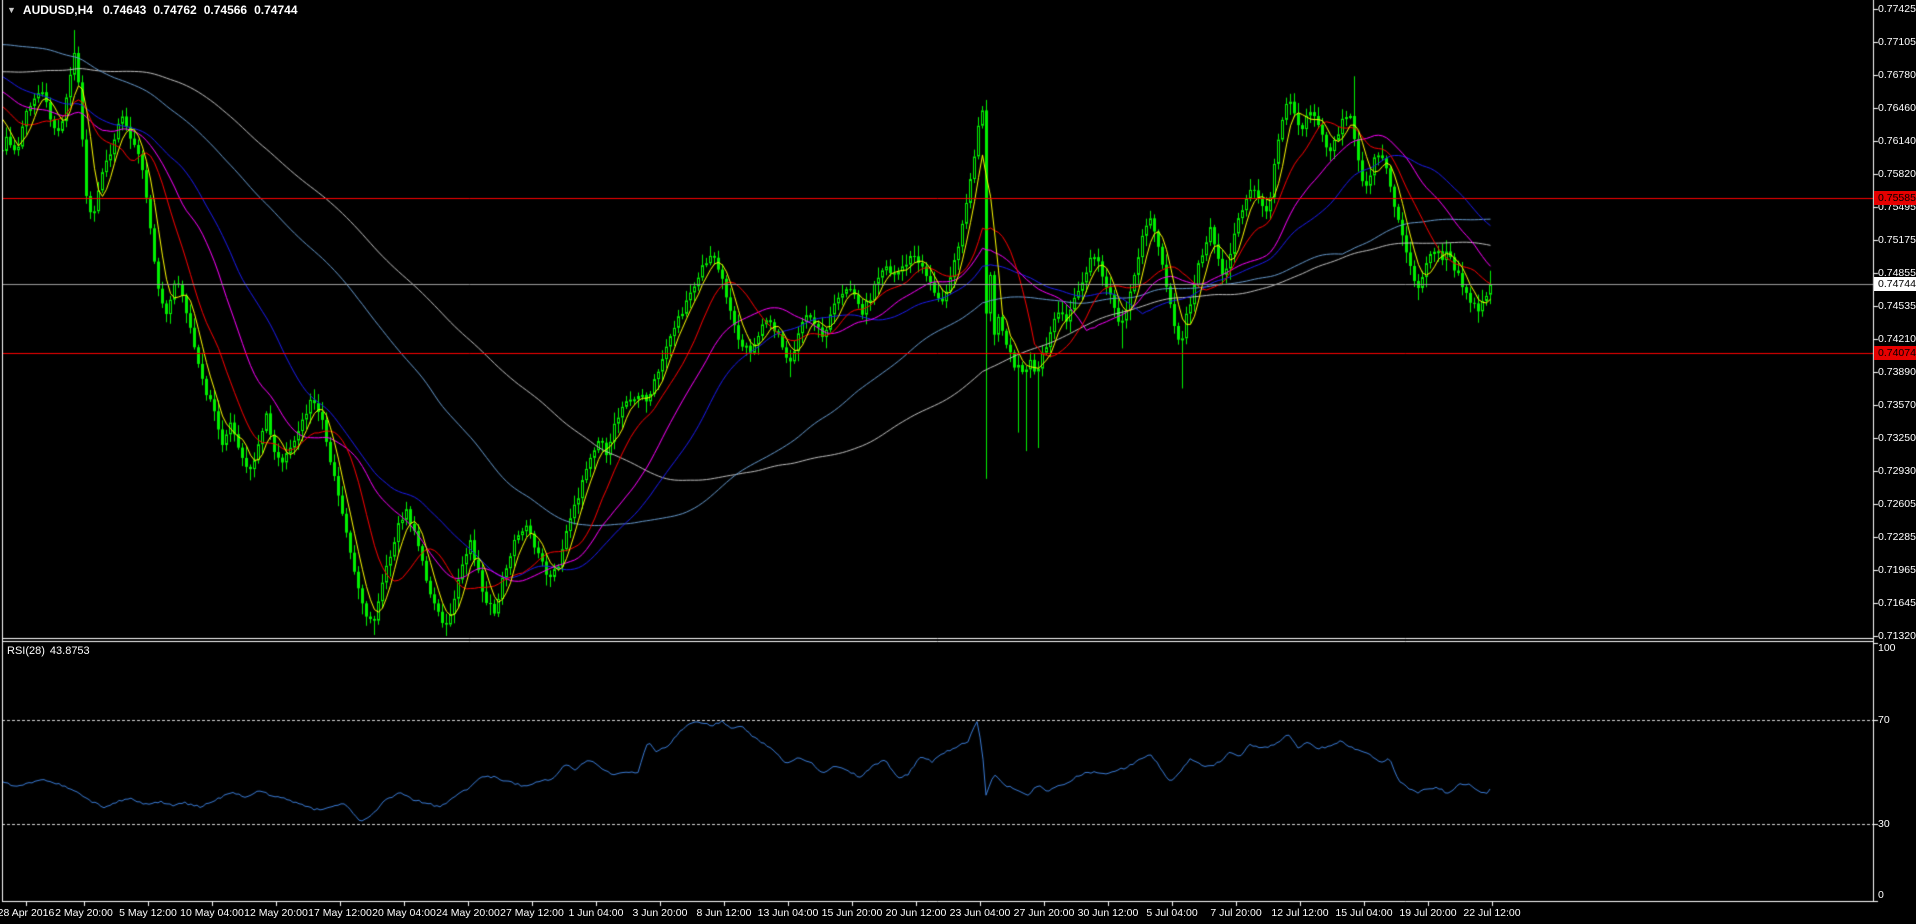  What do you see at coordinates (1897, 339) in the screenshot?
I see `price-axis-label: 0.74210` at bounding box center [1897, 339].